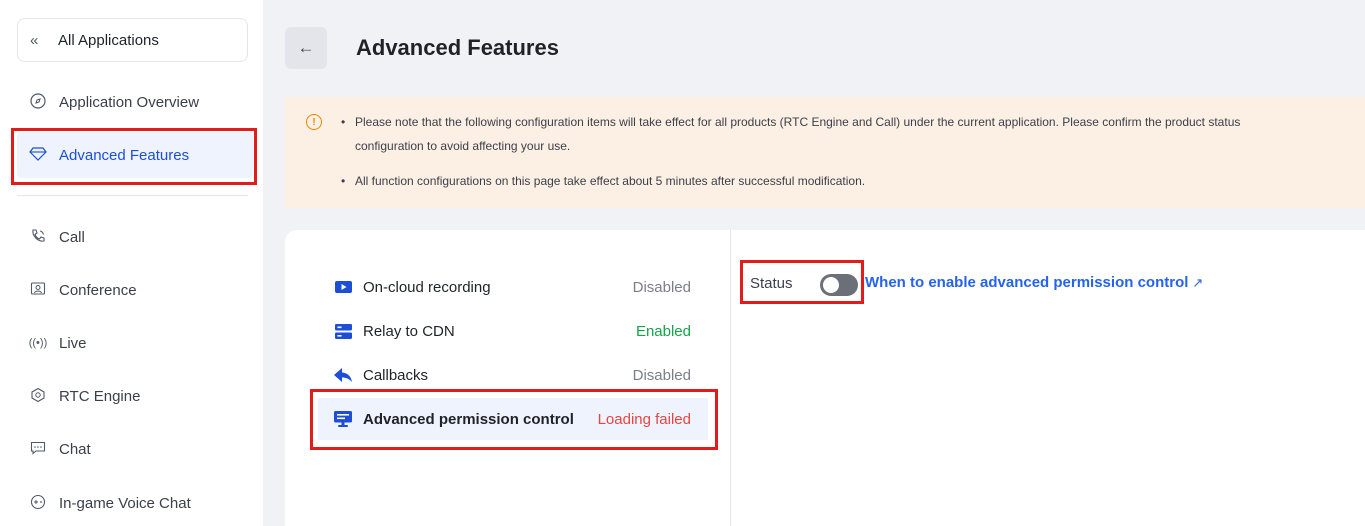 The height and width of the screenshot is (526, 1365). I want to click on sidebar-item-conference: Conference, so click(135, 290).